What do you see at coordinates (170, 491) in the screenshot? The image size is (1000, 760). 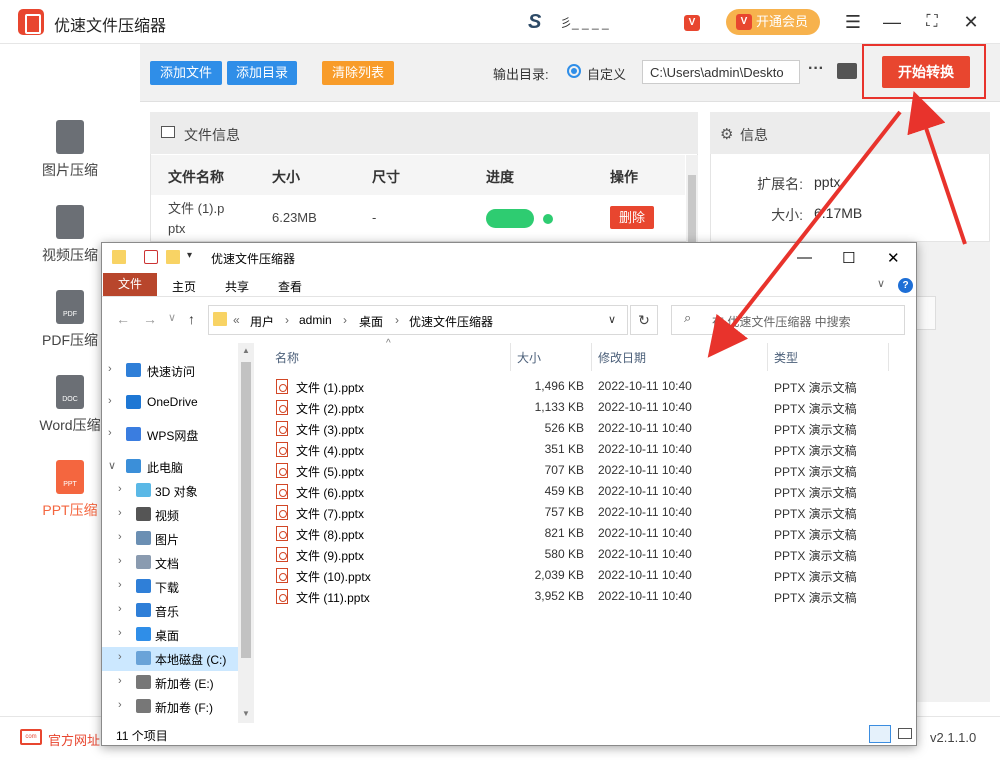 I see `tree-item: › 3D 对象` at bounding box center [170, 491].